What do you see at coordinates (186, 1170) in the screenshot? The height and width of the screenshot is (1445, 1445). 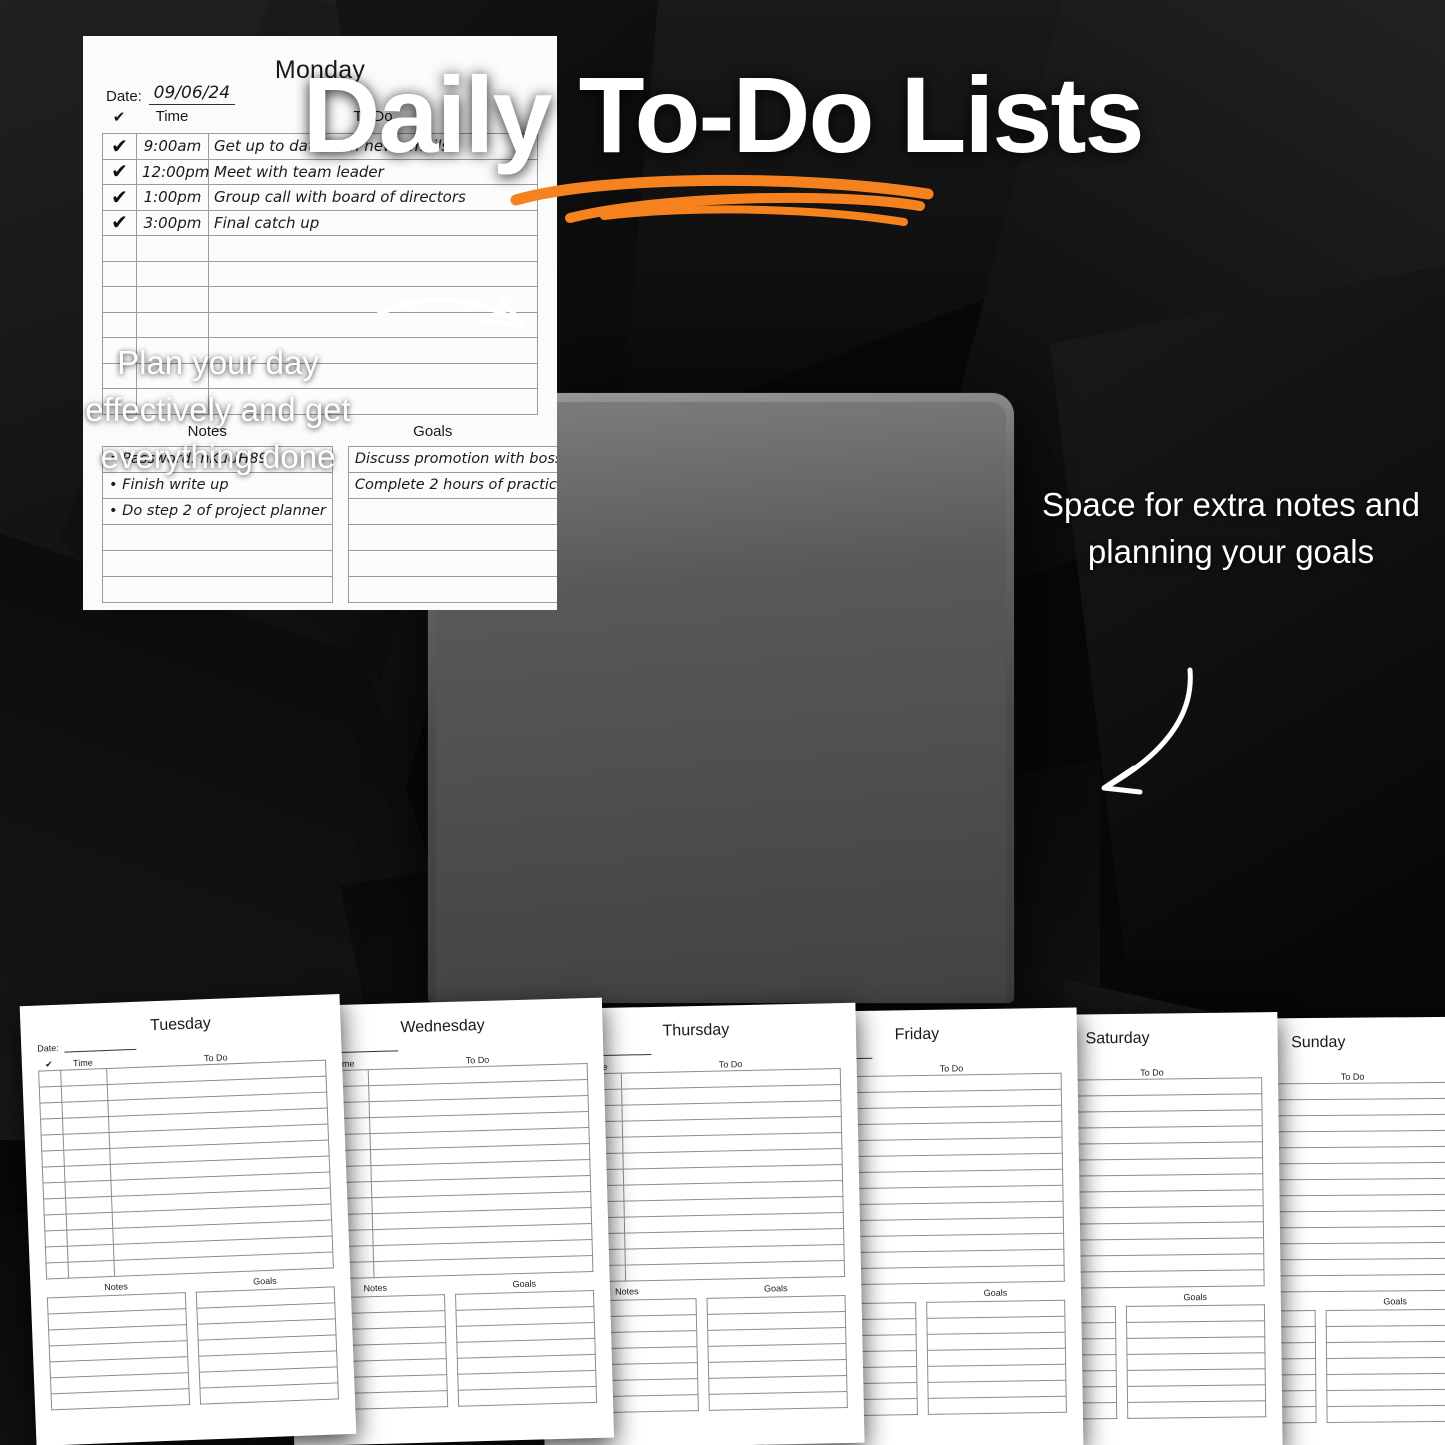 I see `page-todo-table` at bounding box center [186, 1170].